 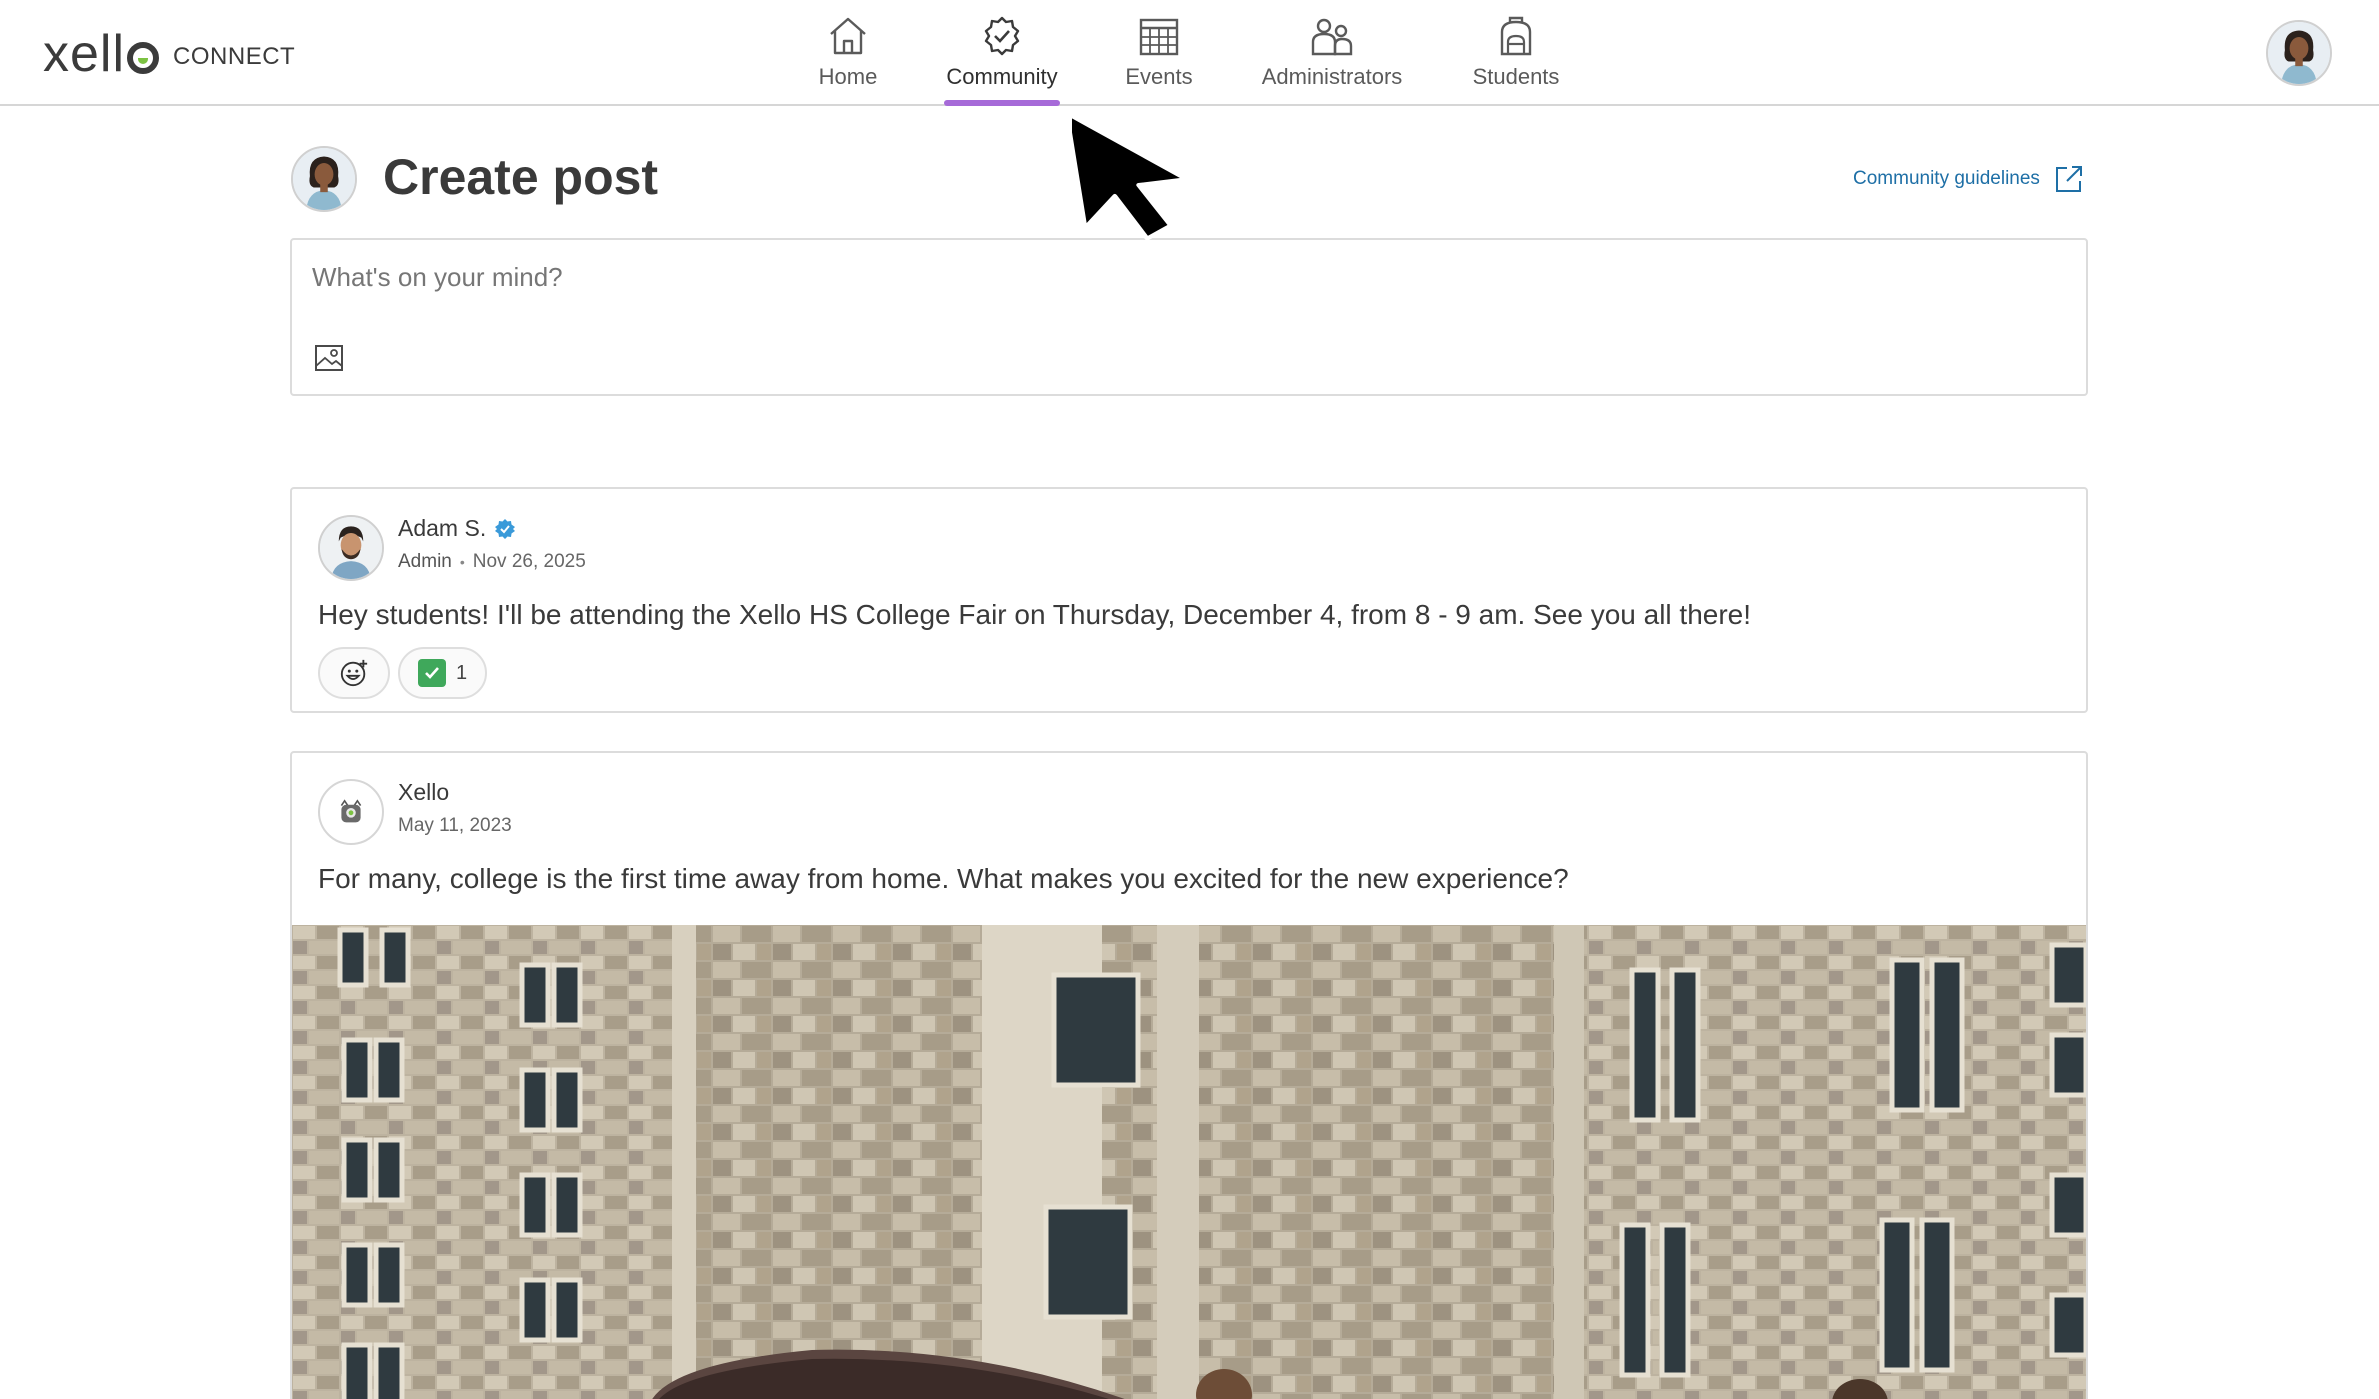 I want to click on user-profile-avatar, so click(x=2299, y=53).